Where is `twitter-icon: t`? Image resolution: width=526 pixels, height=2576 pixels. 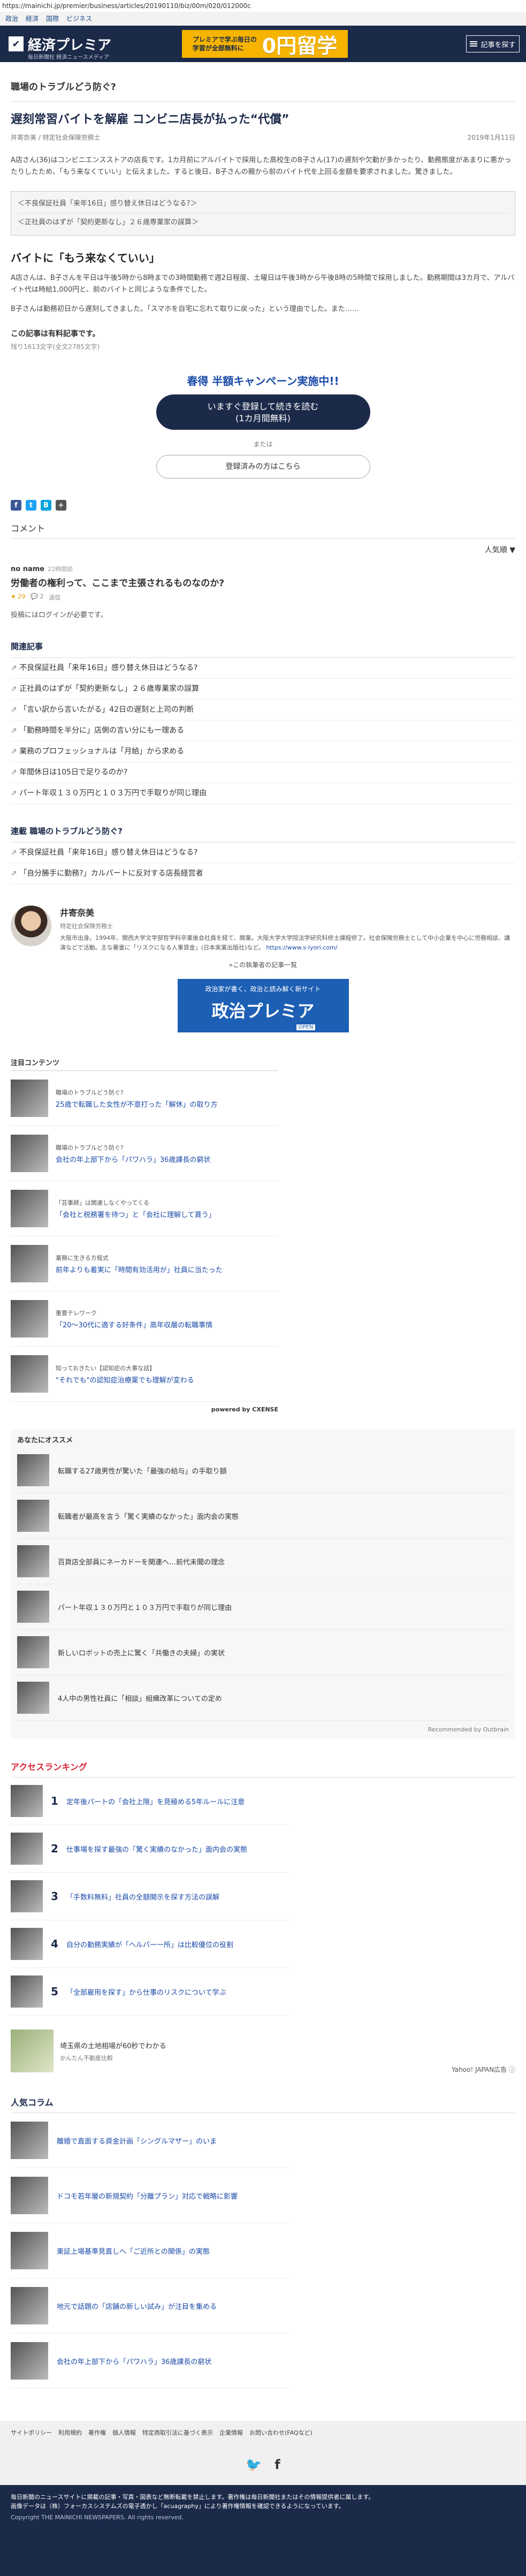 twitter-icon: t is located at coordinates (31, 505).